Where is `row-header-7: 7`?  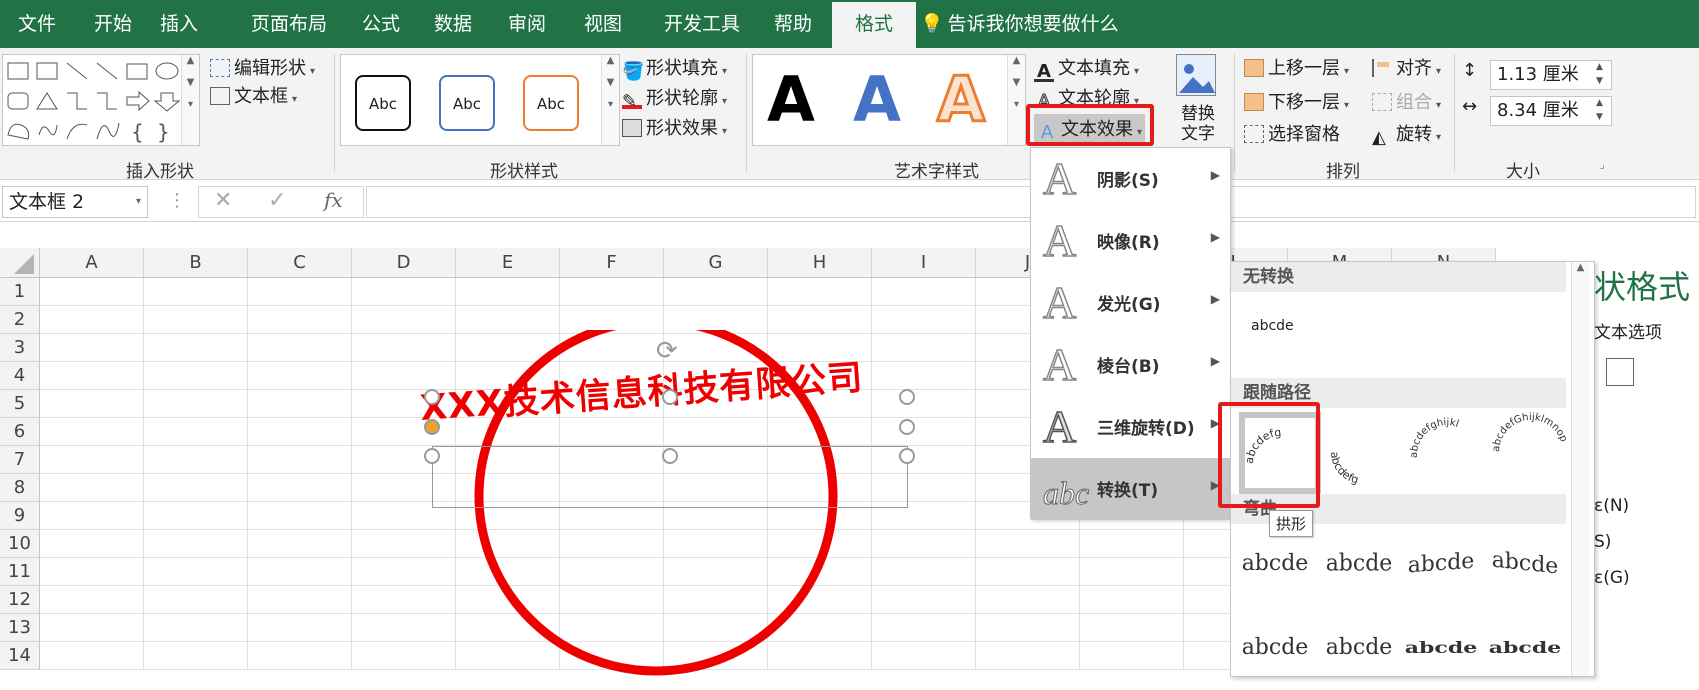 row-header-7: 7 is located at coordinates (20, 460).